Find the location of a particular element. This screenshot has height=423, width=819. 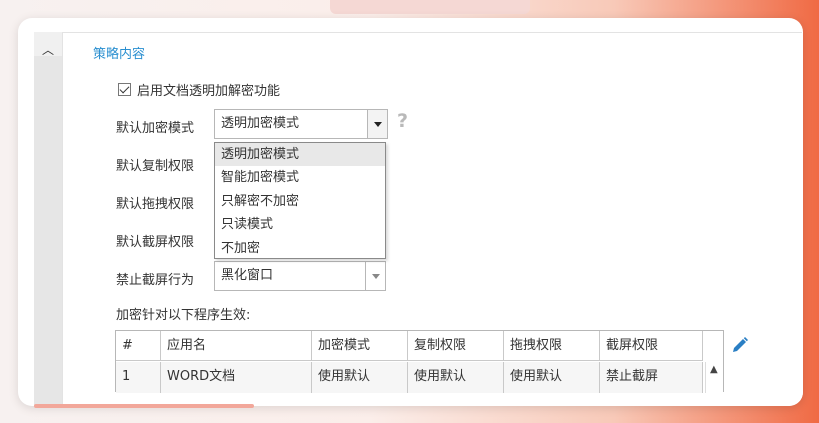

encrypt-mode-select: 透明加密模式 is located at coordinates (301, 124).